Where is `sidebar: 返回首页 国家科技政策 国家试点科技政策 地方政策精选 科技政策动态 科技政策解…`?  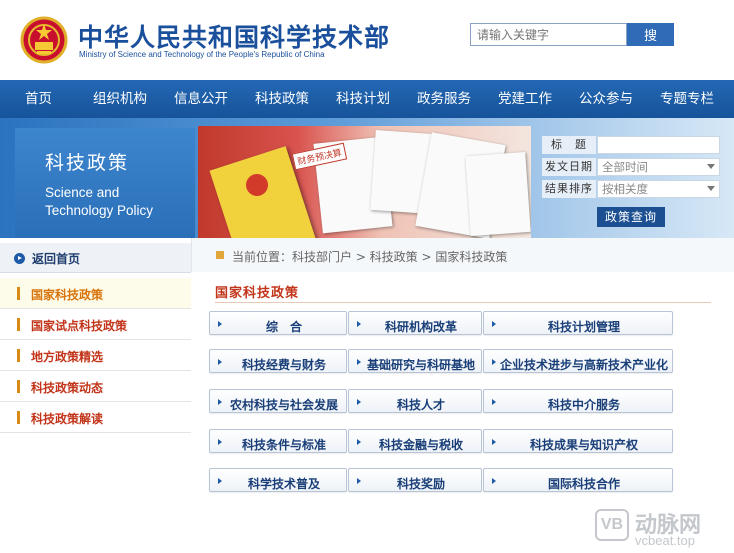 sidebar: 返回首页 国家科技政策 国家试点科技政策 地方政策精选 科技政策动态 科技政策解… is located at coordinates (95, 395).